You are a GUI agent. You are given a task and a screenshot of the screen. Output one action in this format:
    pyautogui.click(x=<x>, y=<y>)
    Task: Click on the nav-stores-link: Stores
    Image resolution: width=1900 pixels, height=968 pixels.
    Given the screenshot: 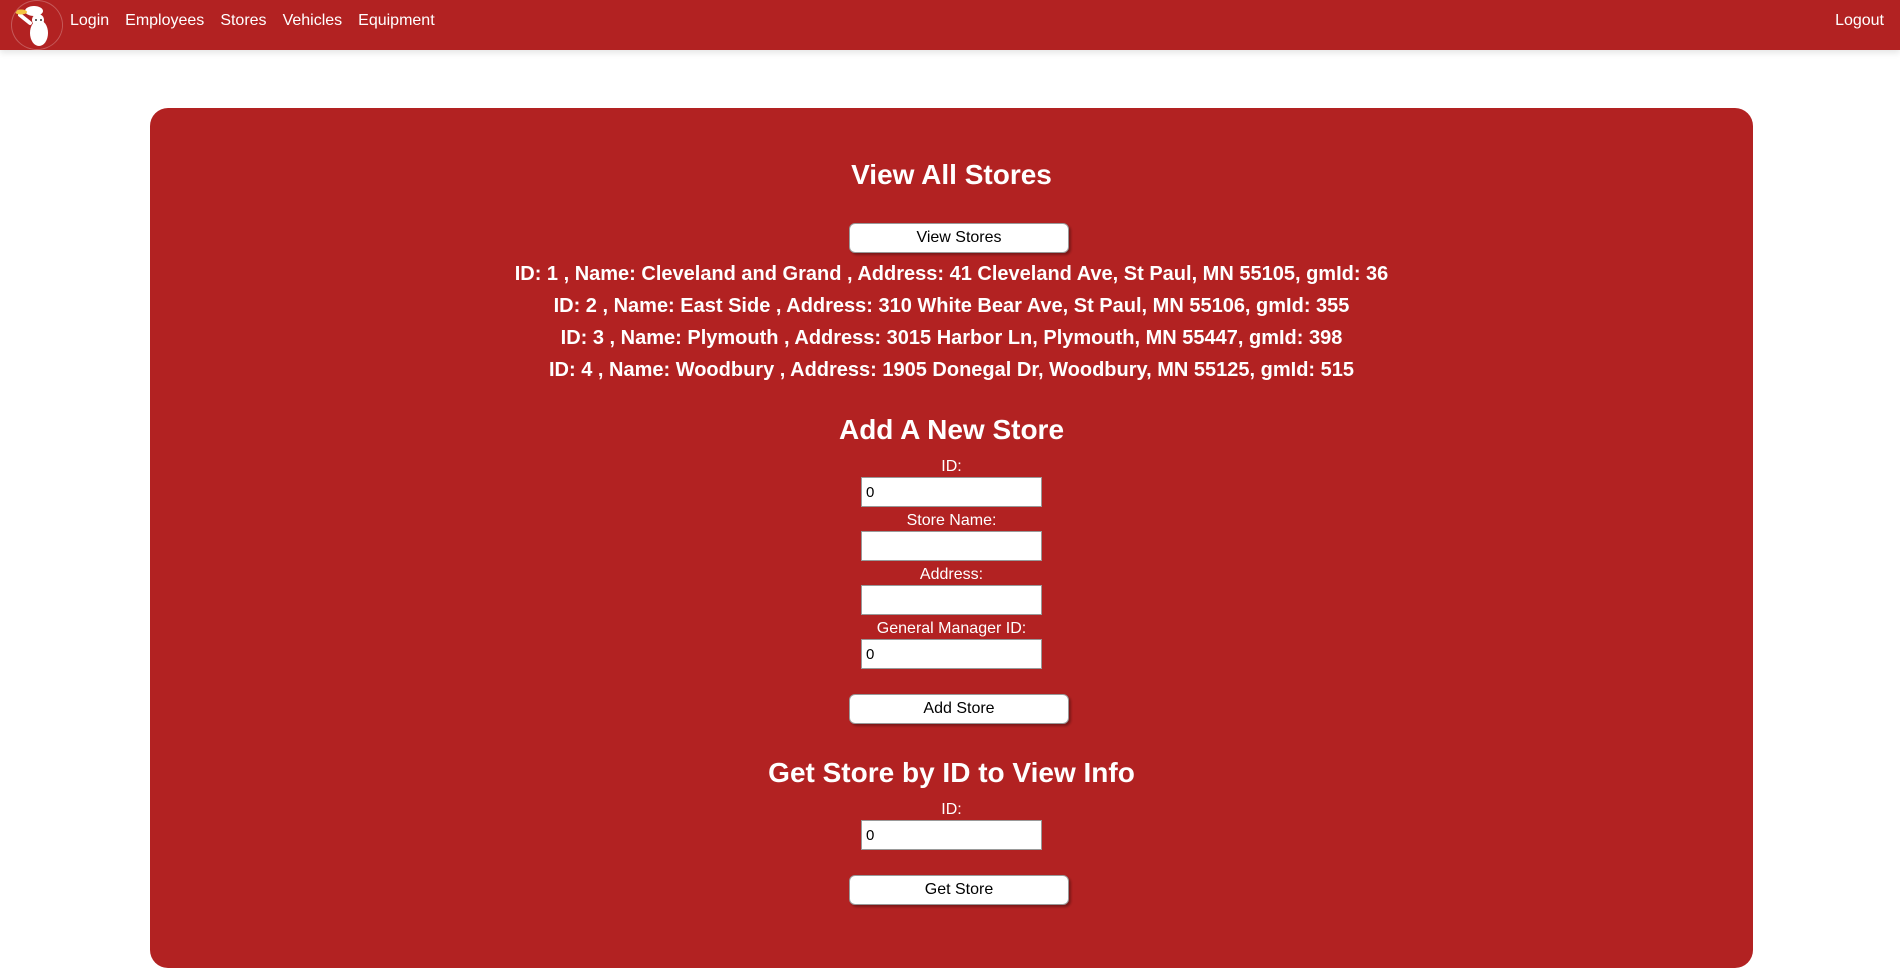 What is the action you would take?
    pyautogui.click(x=243, y=21)
    